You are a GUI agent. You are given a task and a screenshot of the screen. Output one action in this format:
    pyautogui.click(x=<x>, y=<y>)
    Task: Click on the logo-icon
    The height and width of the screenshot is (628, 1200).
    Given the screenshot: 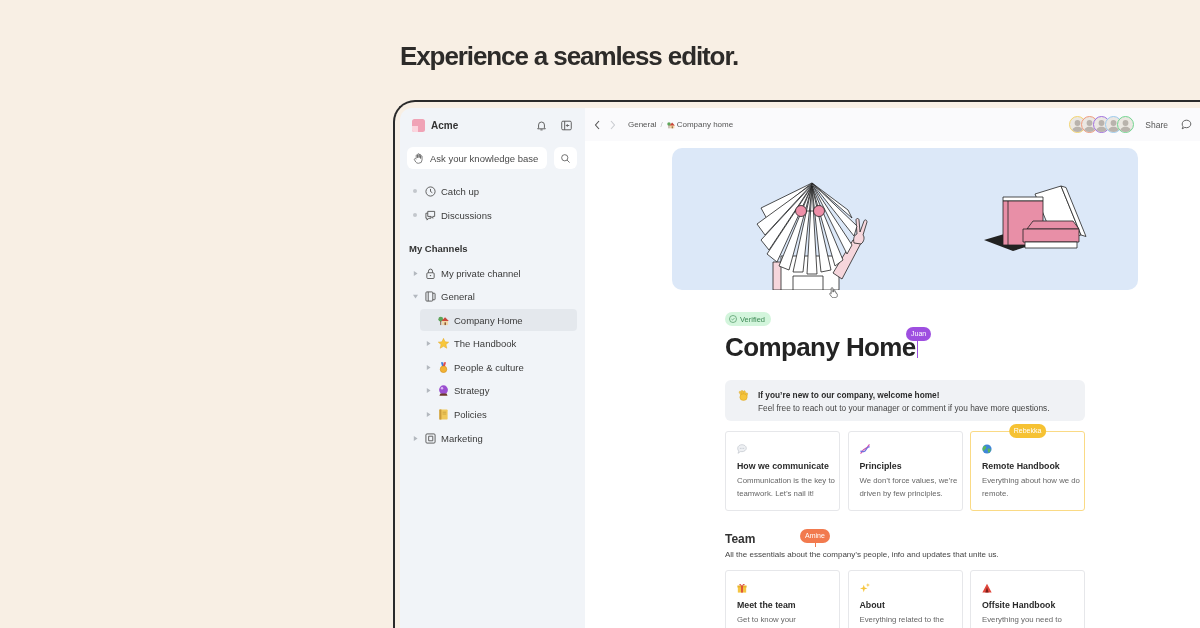 What is the action you would take?
    pyautogui.click(x=418, y=125)
    